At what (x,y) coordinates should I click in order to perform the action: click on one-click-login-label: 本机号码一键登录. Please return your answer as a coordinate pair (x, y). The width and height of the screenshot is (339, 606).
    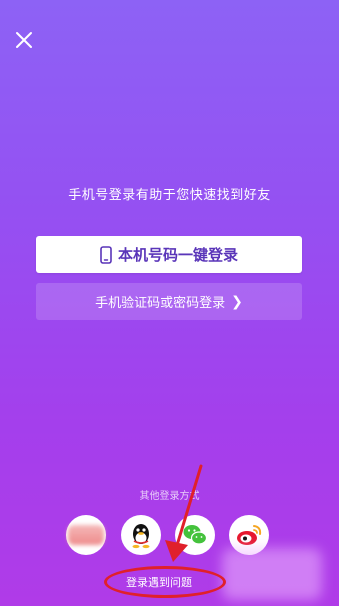
    Looking at the image, I should click on (177, 255).